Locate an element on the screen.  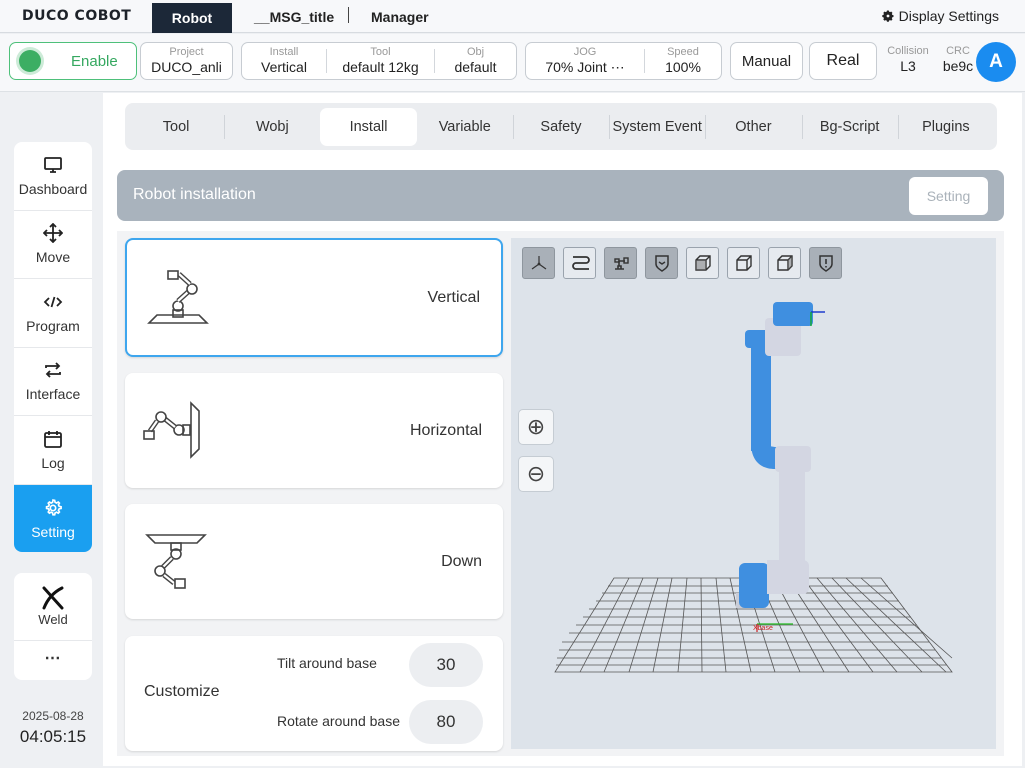
current-time: 04:05:15 is located at coordinates (53, 736).